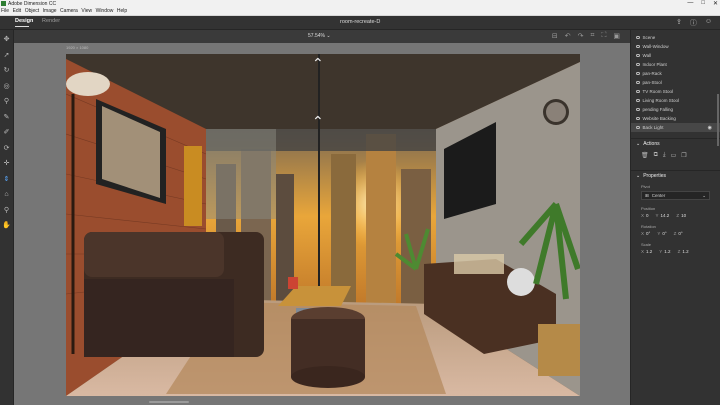 This screenshot has height=405, width=720. Describe the element at coordinates (675, 73) in the screenshot. I see `layer-row: pan-Rack` at that location.